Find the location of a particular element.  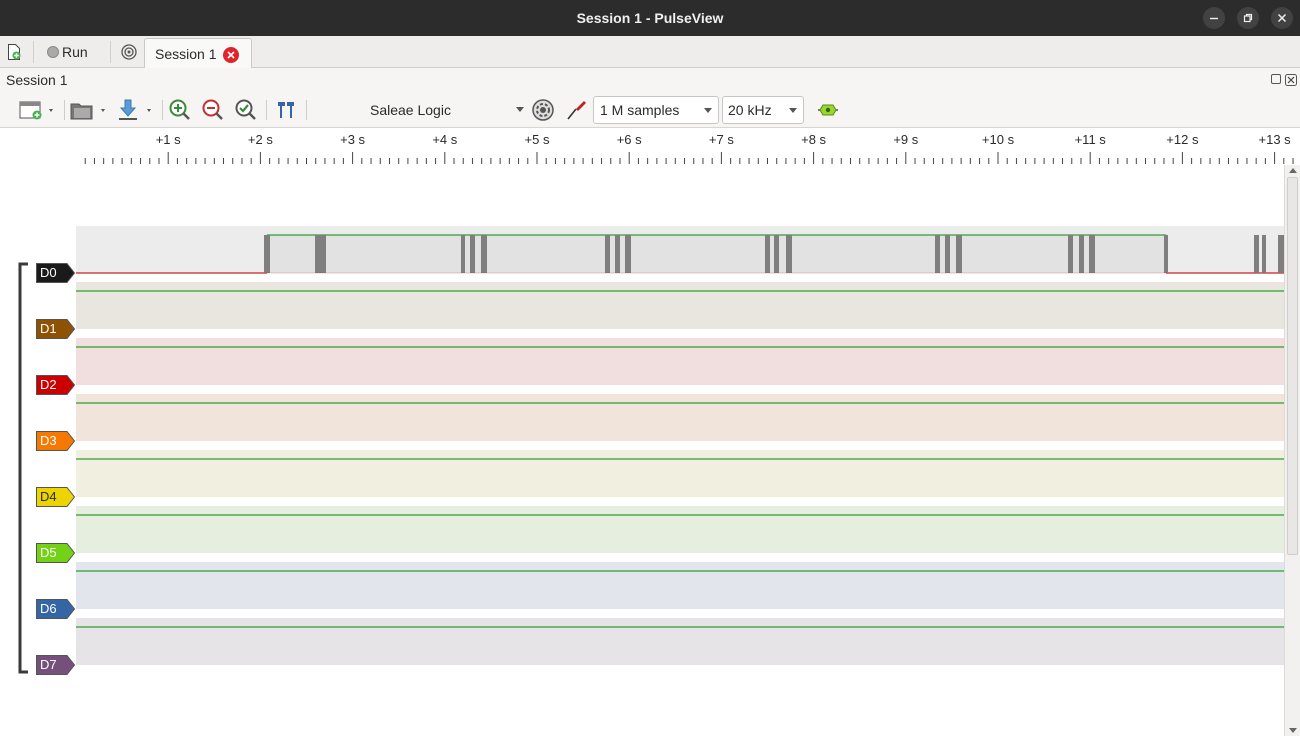

zoom-fit-icon is located at coordinates (245, 109).